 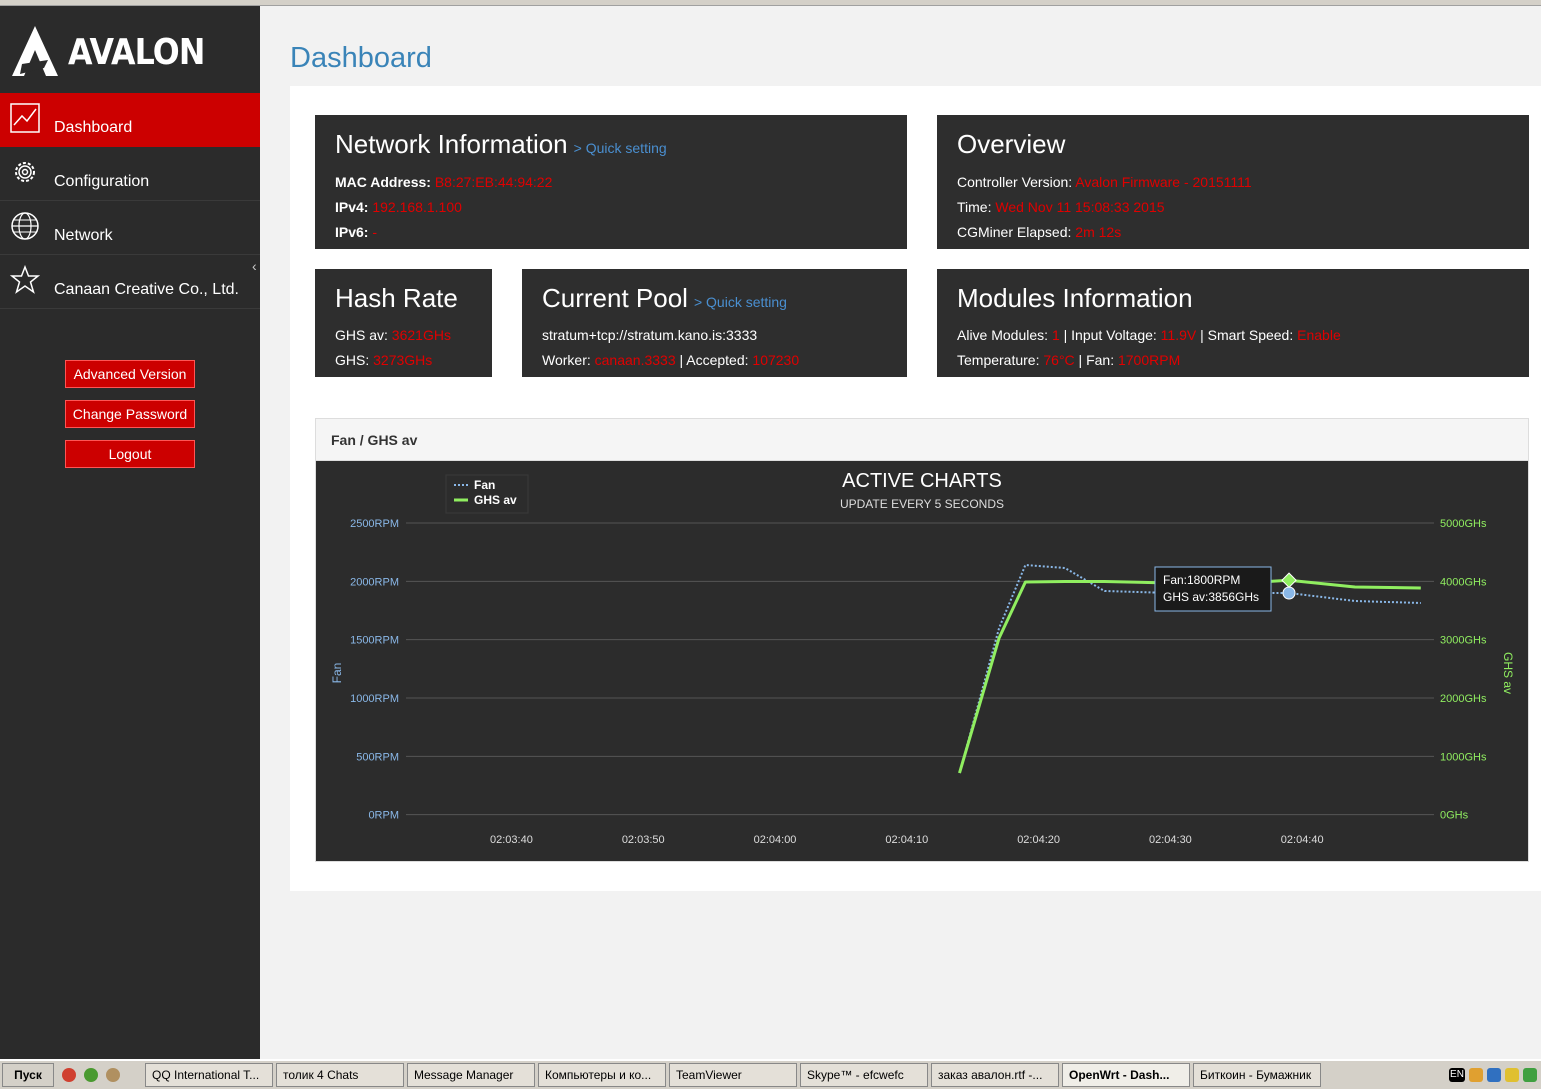 I want to click on y-left-tick-label: 500RPM, so click(x=377, y=757).